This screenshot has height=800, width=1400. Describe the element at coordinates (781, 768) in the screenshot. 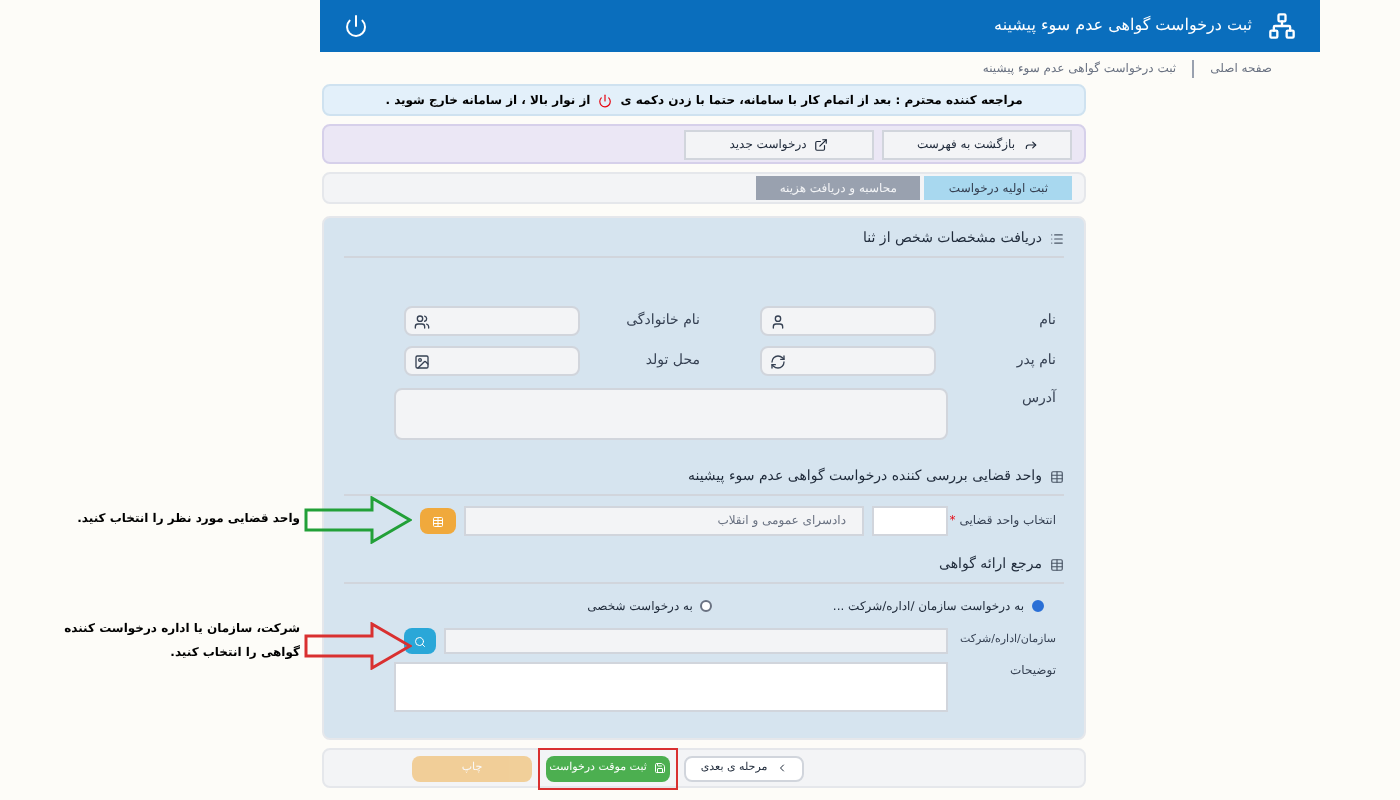

I see `chevron-left-icon` at that location.